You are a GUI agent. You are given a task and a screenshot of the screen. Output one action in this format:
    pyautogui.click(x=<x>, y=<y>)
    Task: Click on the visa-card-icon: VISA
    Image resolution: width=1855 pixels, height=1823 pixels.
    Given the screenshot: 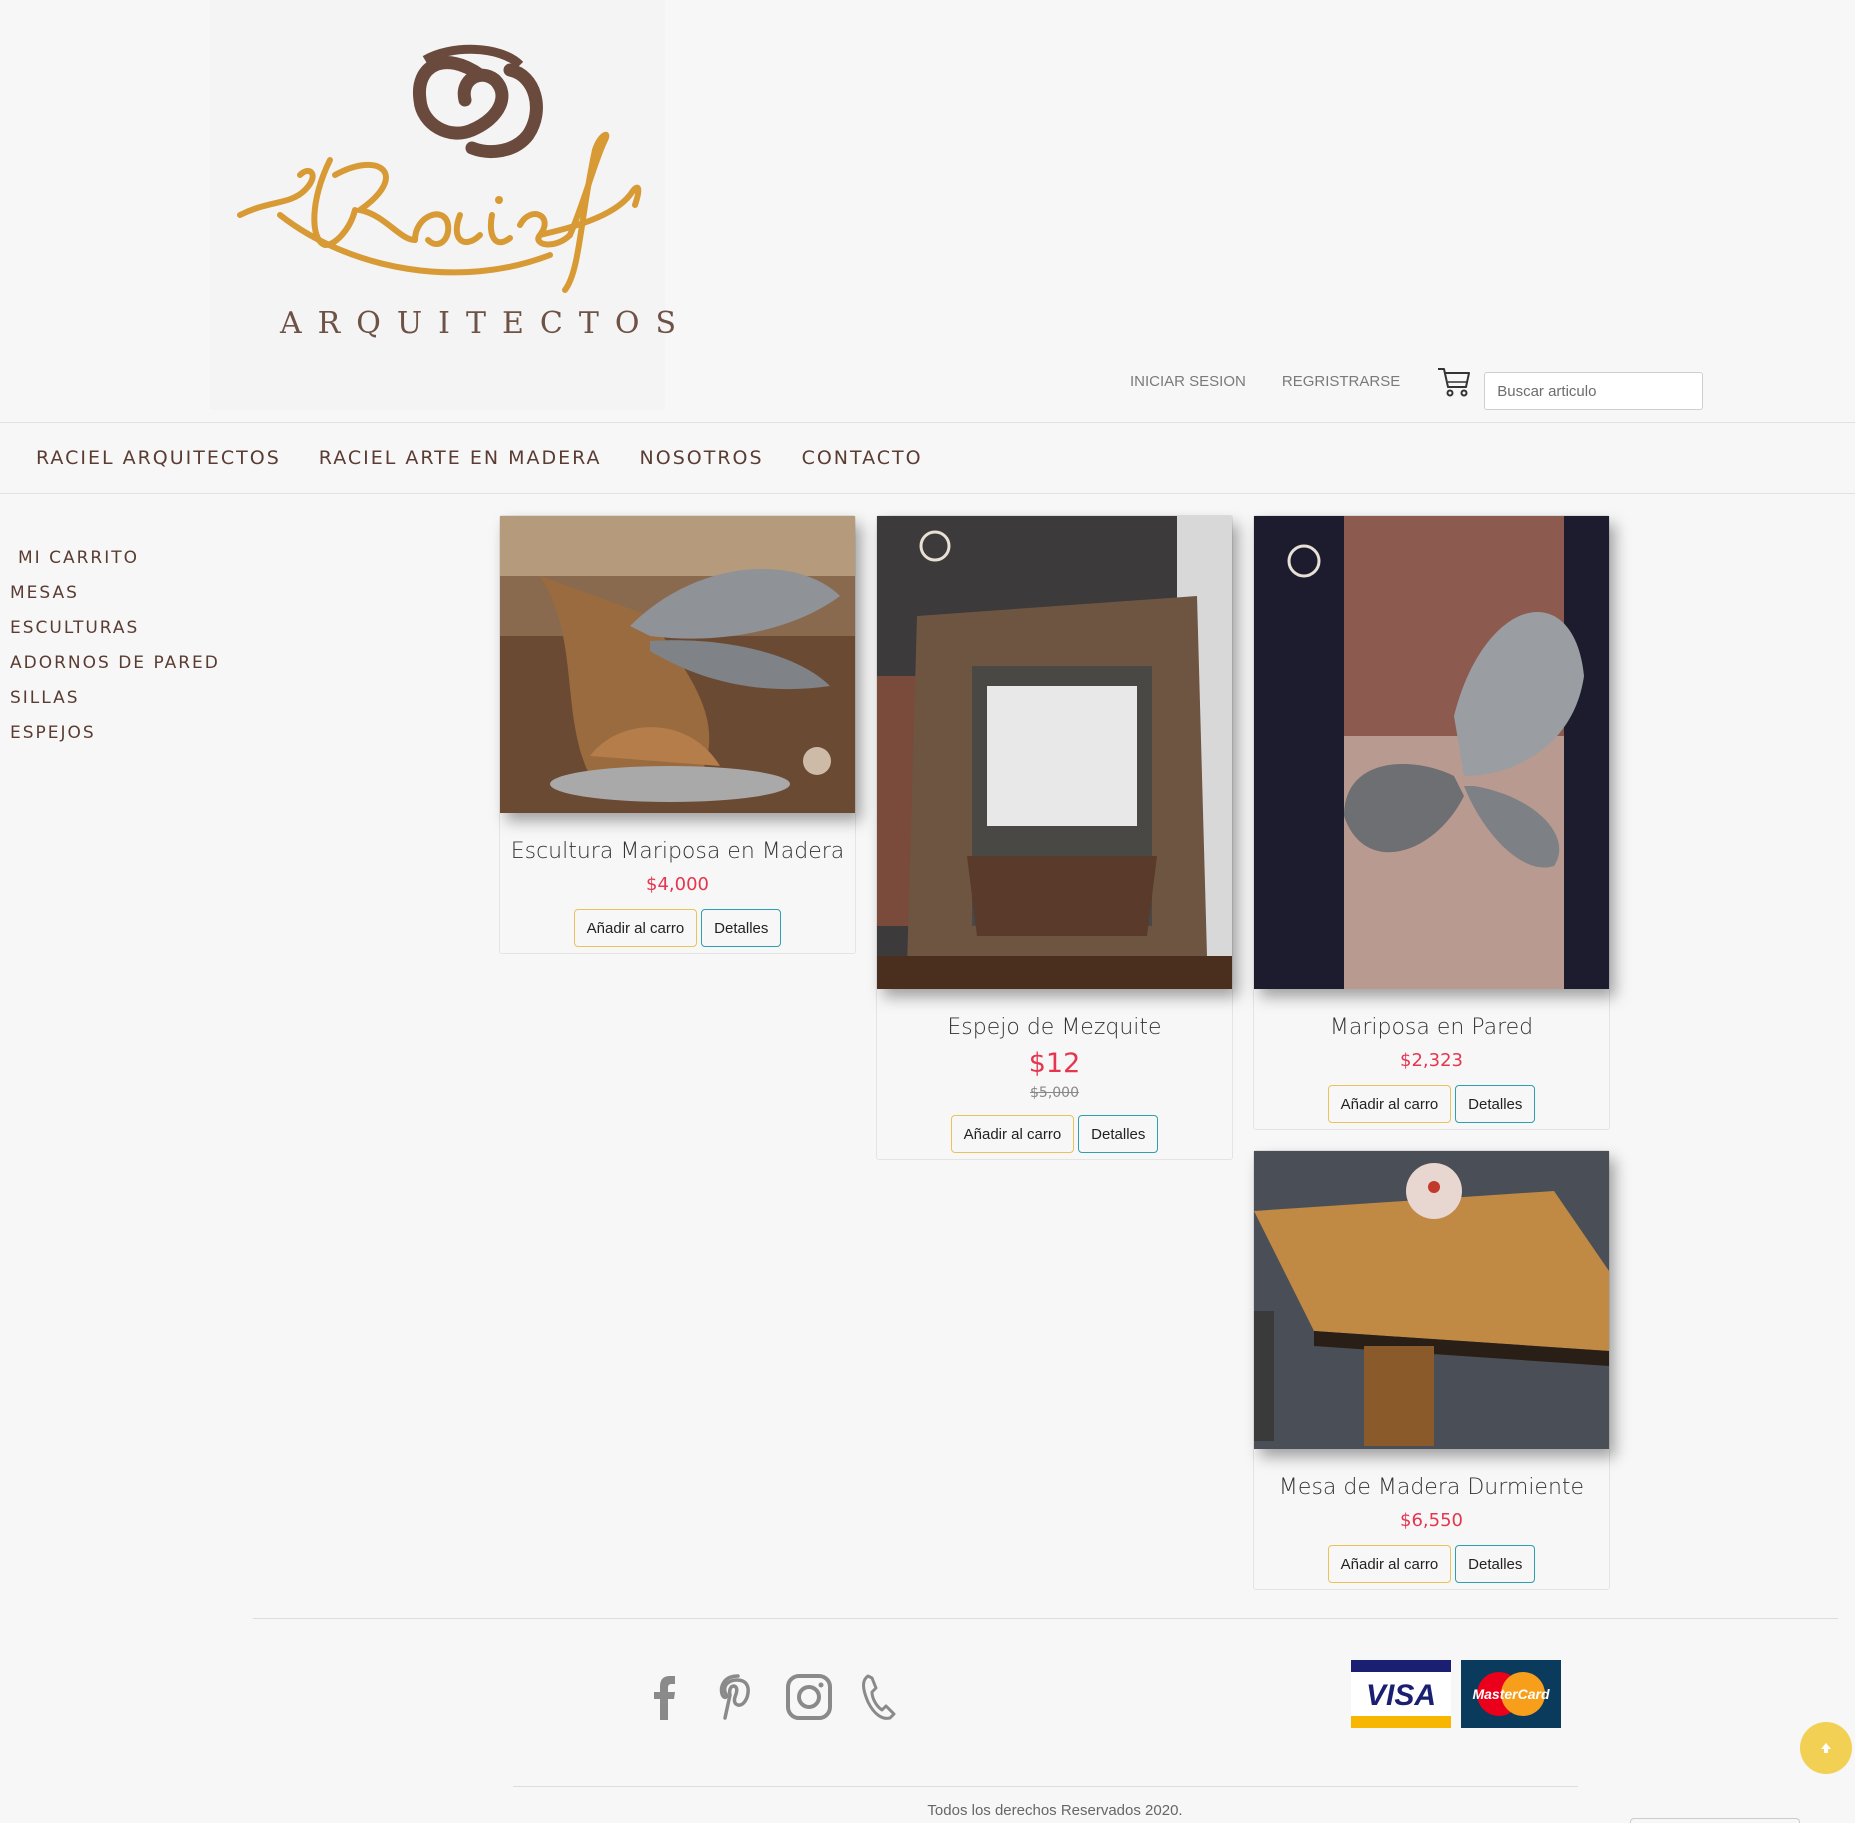 What is the action you would take?
    pyautogui.click(x=1401, y=1694)
    